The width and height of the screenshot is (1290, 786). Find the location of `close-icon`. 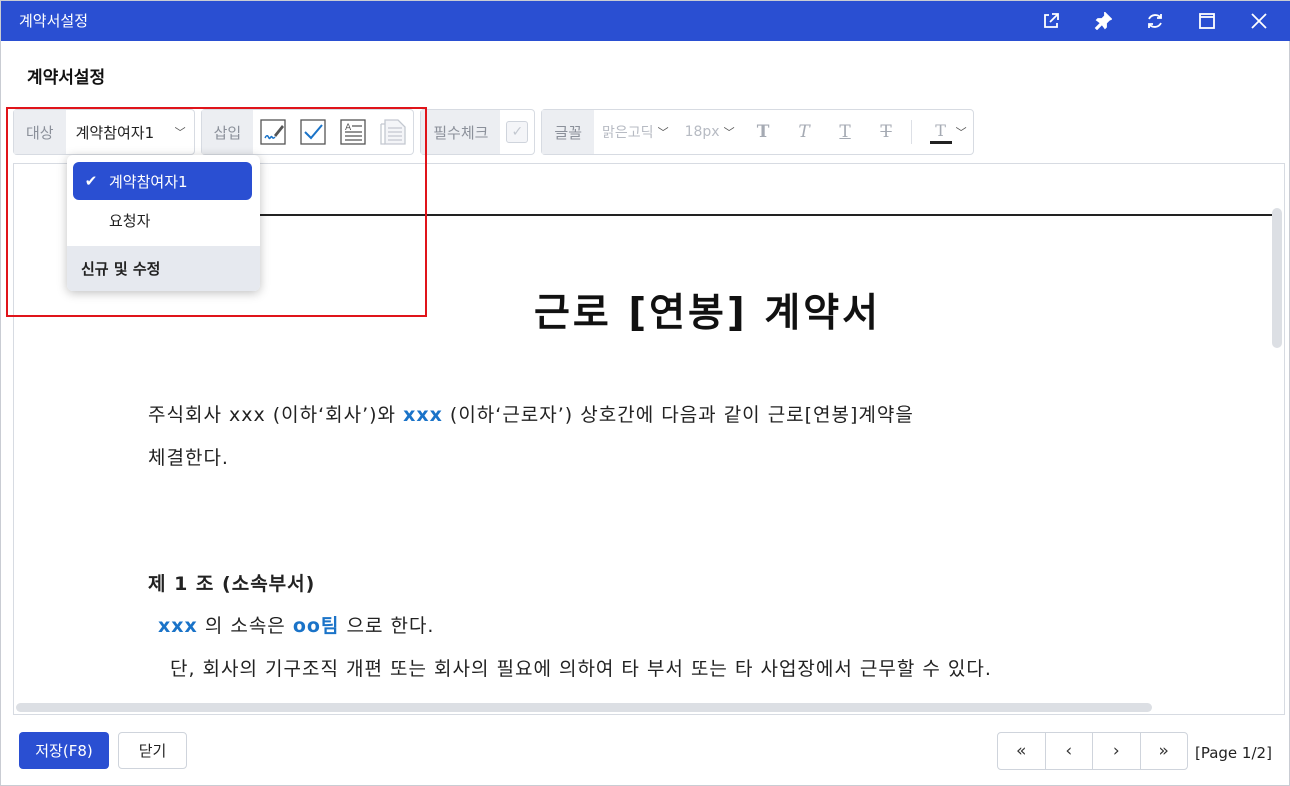

close-icon is located at coordinates (1259, 21).